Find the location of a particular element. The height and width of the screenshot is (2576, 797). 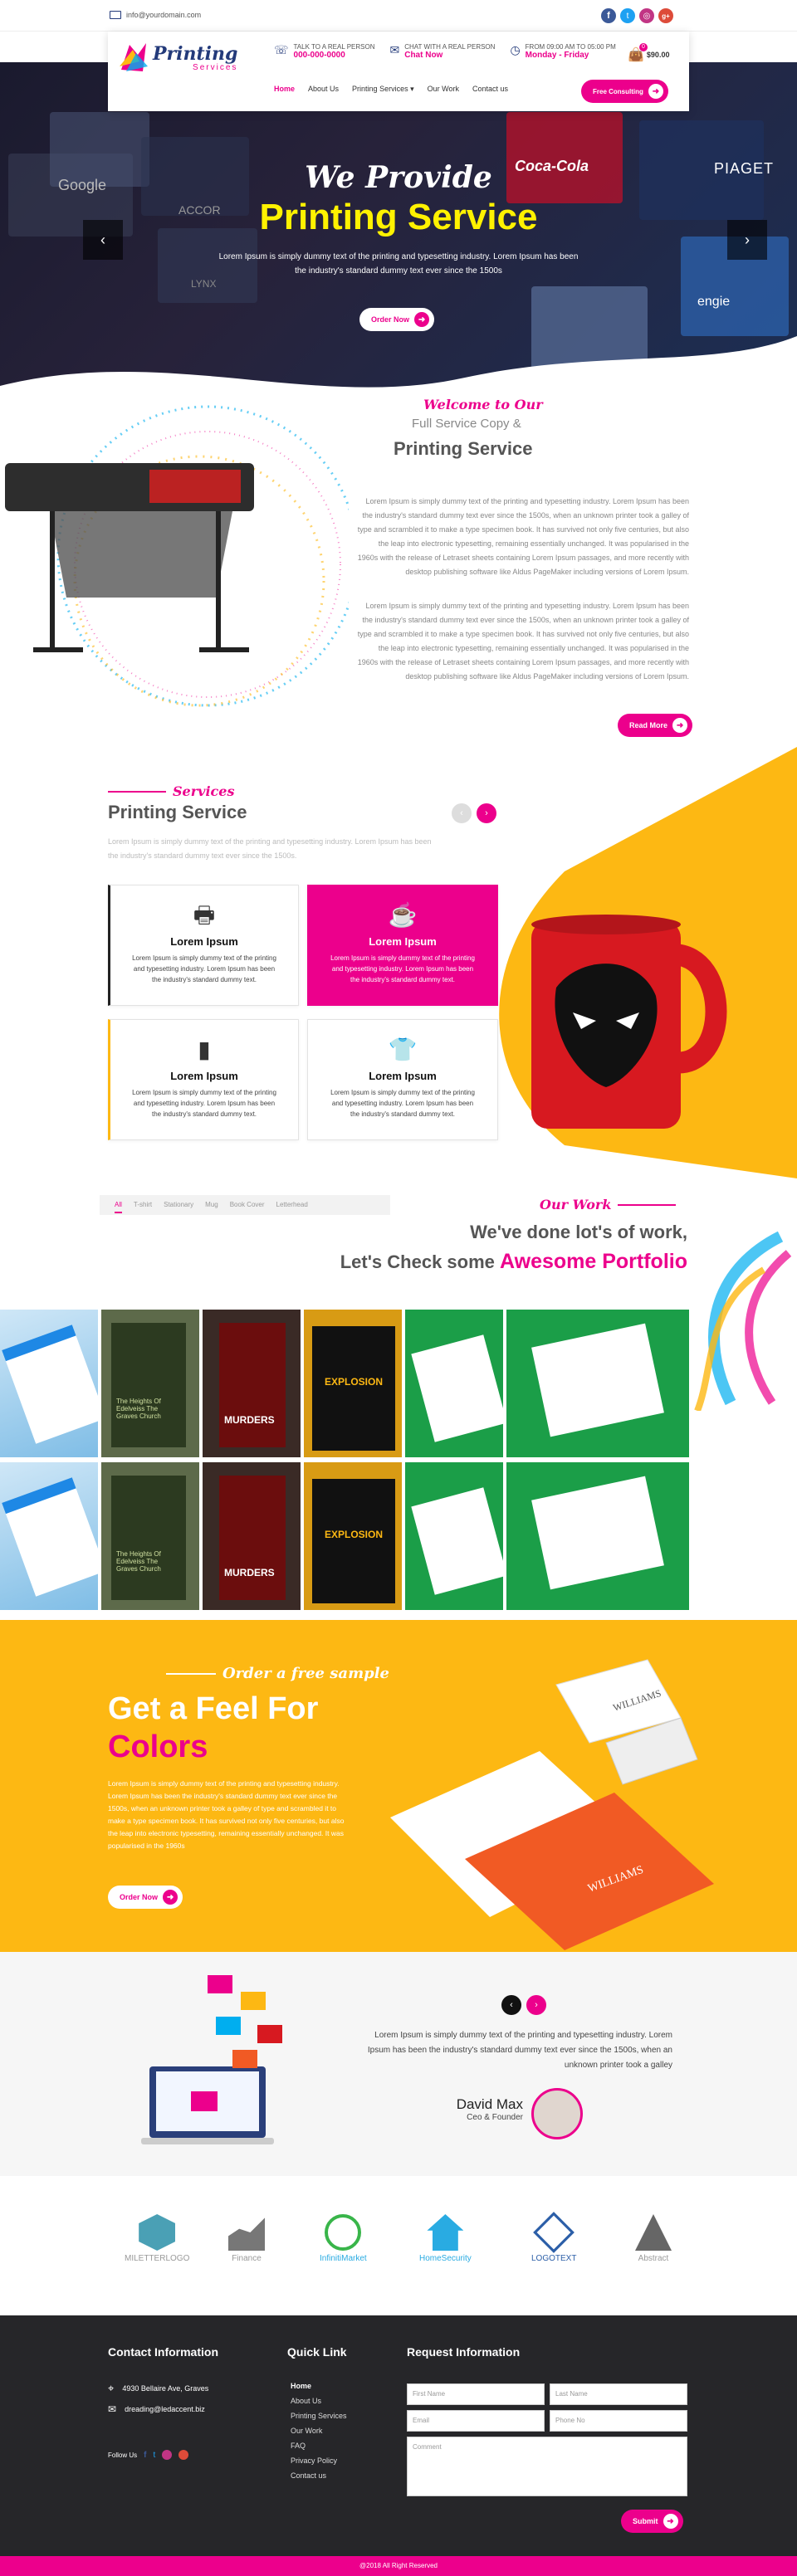

cart: 👜 0 $90.00 is located at coordinates (648, 53).